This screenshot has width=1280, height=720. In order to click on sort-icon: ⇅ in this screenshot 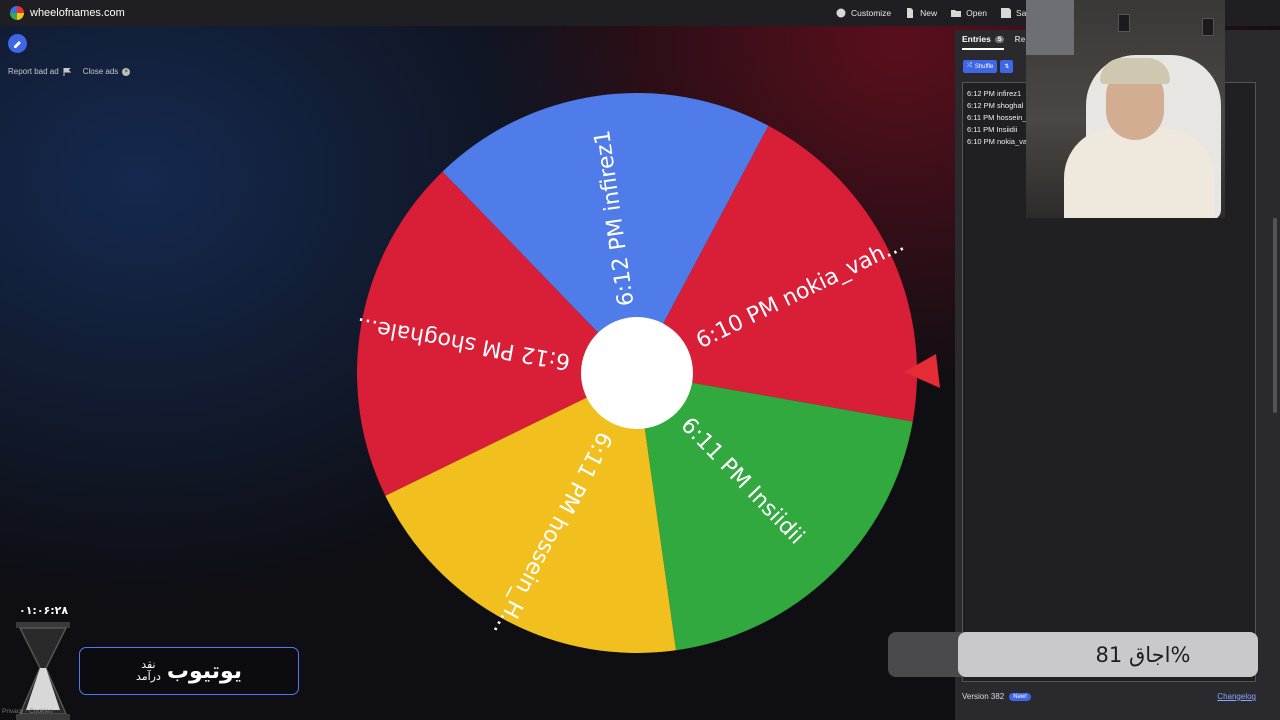, I will do `click(1007, 67)`.